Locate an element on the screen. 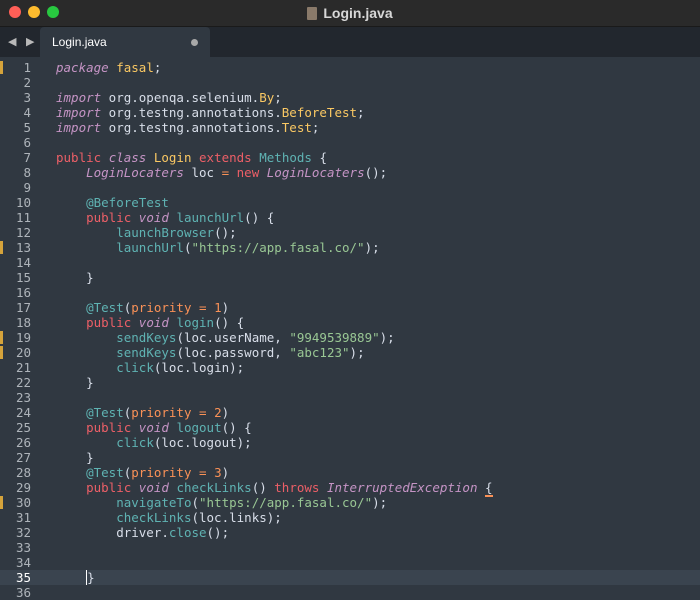 The image size is (700, 600). code-line: 9 is located at coordinates (350, 187).